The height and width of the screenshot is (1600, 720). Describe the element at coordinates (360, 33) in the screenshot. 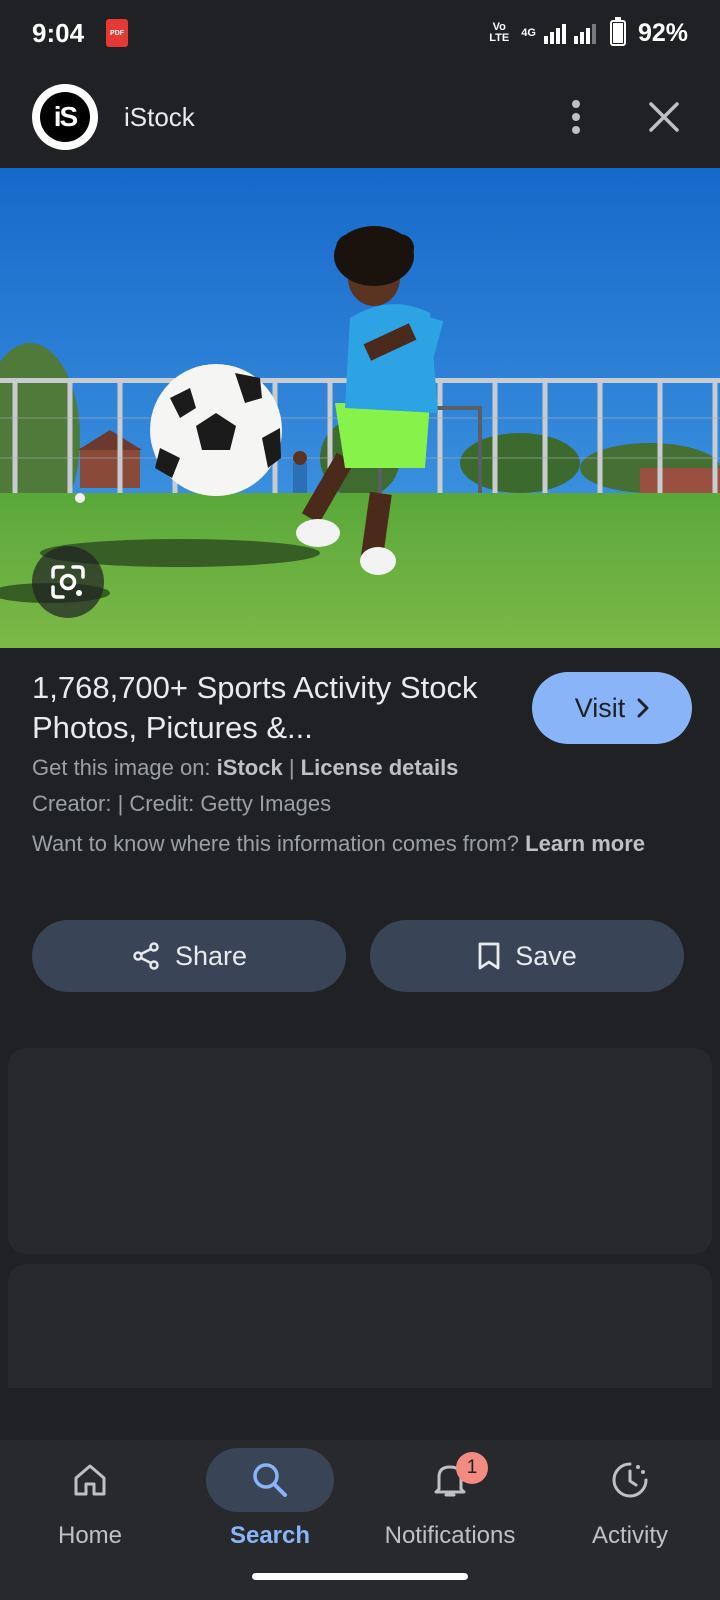

I see `status-bar: 9:04 PDF Vo LTE 4G 92%` at that location.